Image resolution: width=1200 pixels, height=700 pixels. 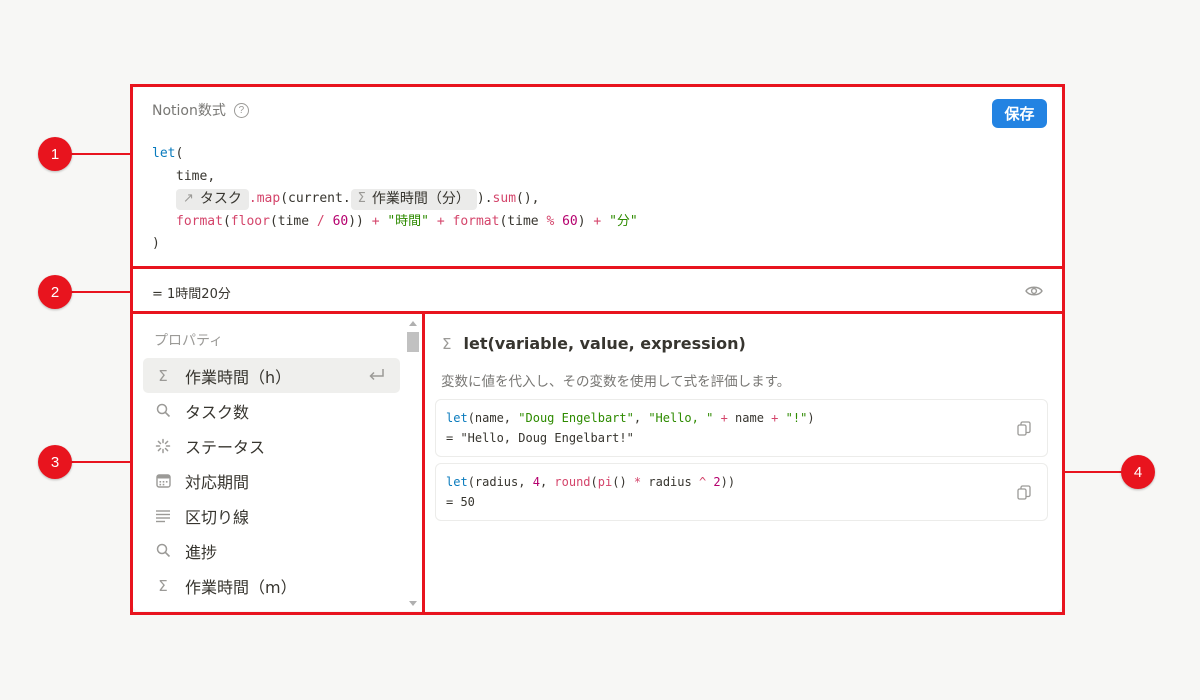 I want to click on annotation-box-properties, so click(x=277, y=463).